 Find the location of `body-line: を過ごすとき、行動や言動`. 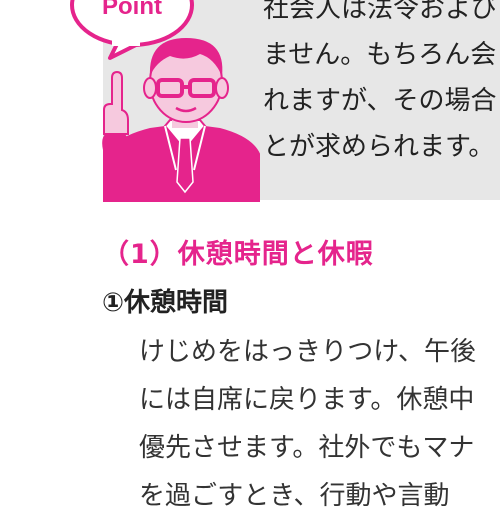

body-line: を過ごすとき、行動や言動 is located at coordinates (294, 496).